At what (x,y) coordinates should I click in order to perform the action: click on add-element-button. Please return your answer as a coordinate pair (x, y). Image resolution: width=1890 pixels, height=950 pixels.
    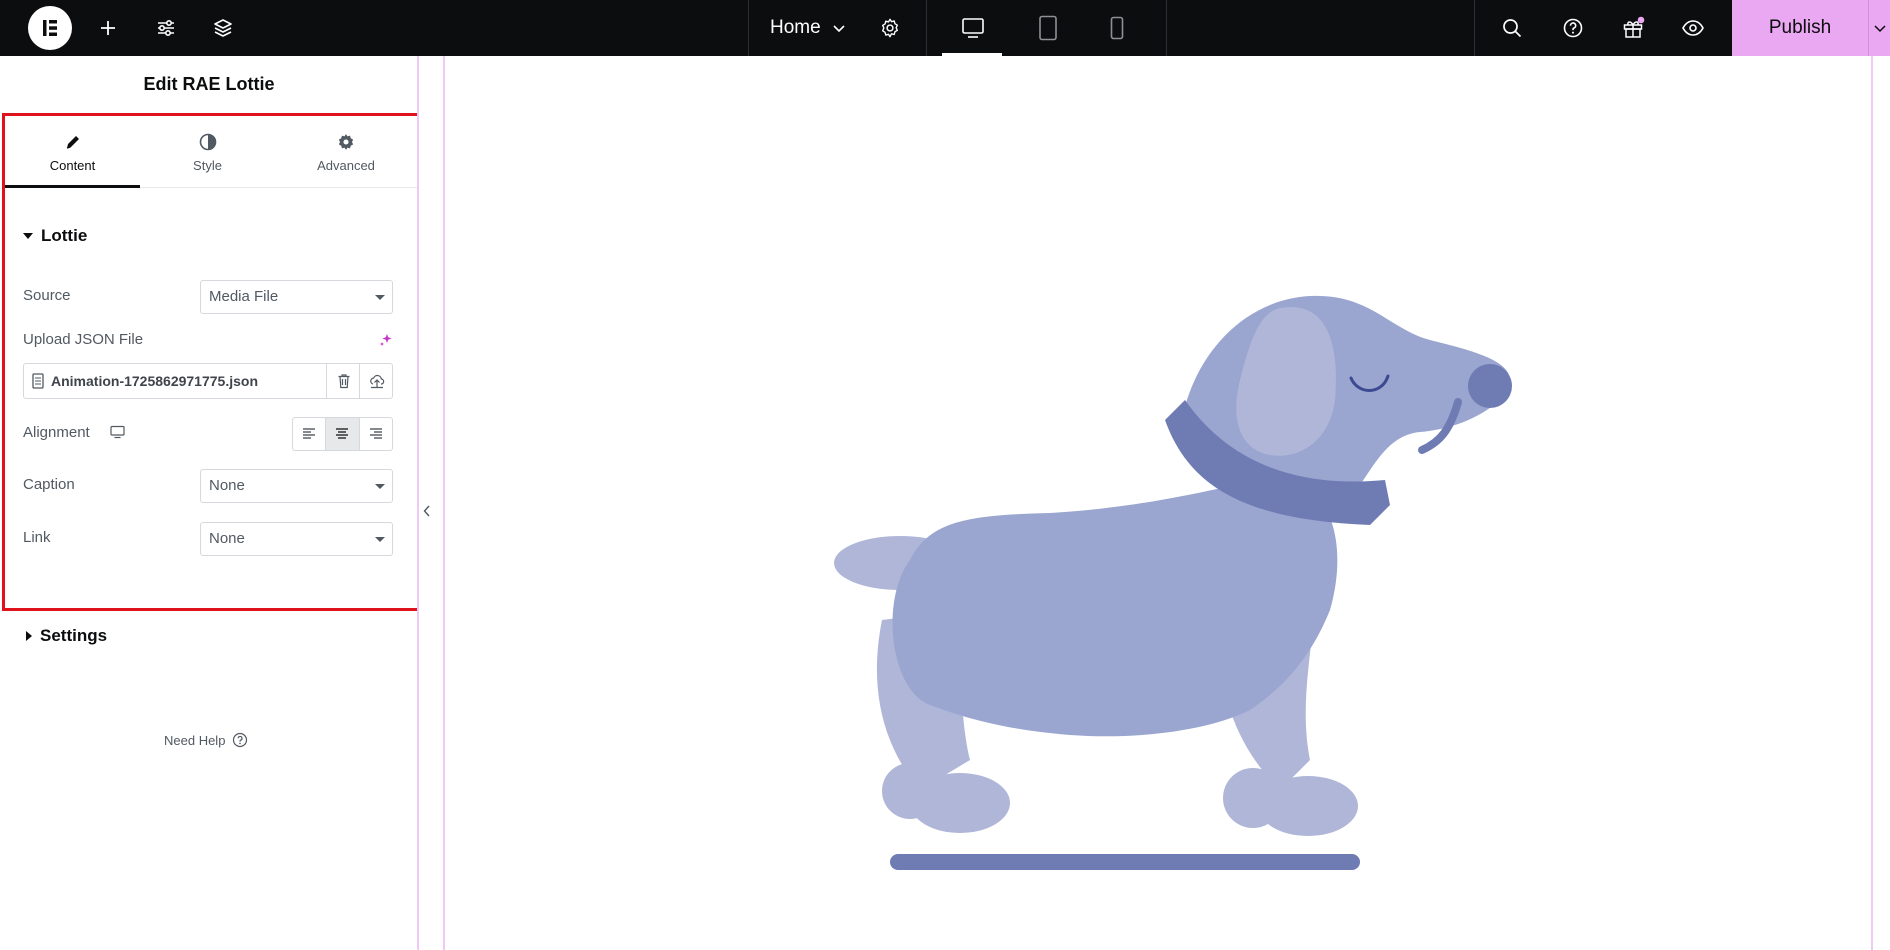
    Looking at the image, I should click on (108, 28).